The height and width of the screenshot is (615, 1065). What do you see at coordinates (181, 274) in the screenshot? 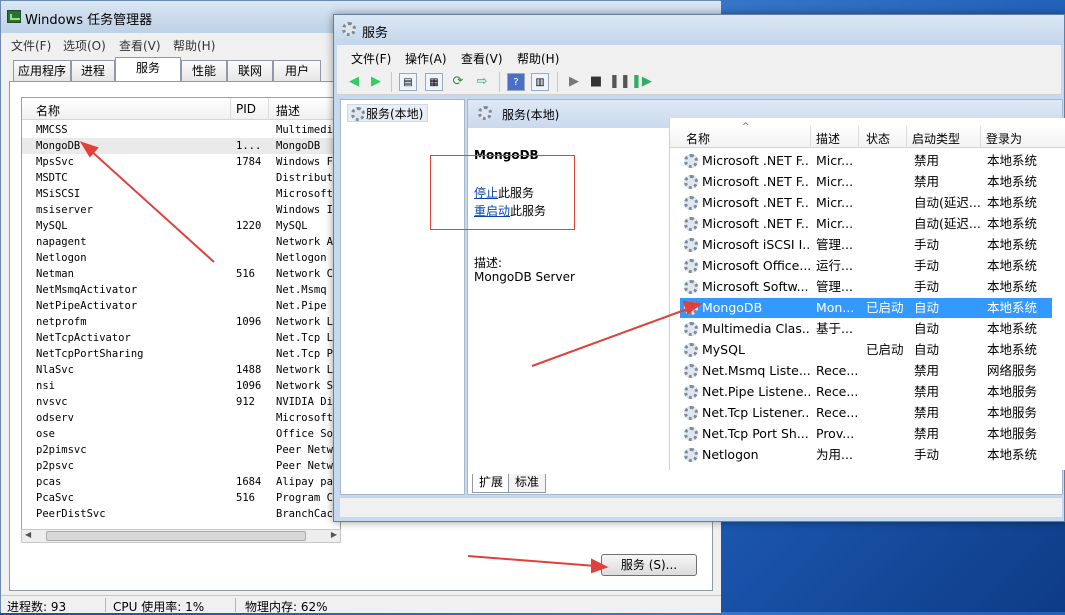
I see `table-row: Netman 516 Network Co` at bounding box center [181, 274].